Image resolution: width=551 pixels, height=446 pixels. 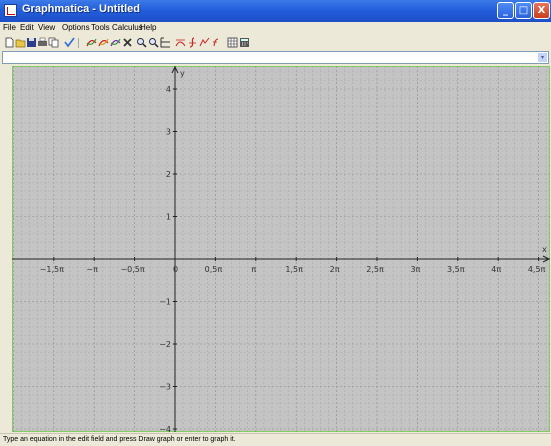 I want to click on print-icon, so click(x=42, y=42).